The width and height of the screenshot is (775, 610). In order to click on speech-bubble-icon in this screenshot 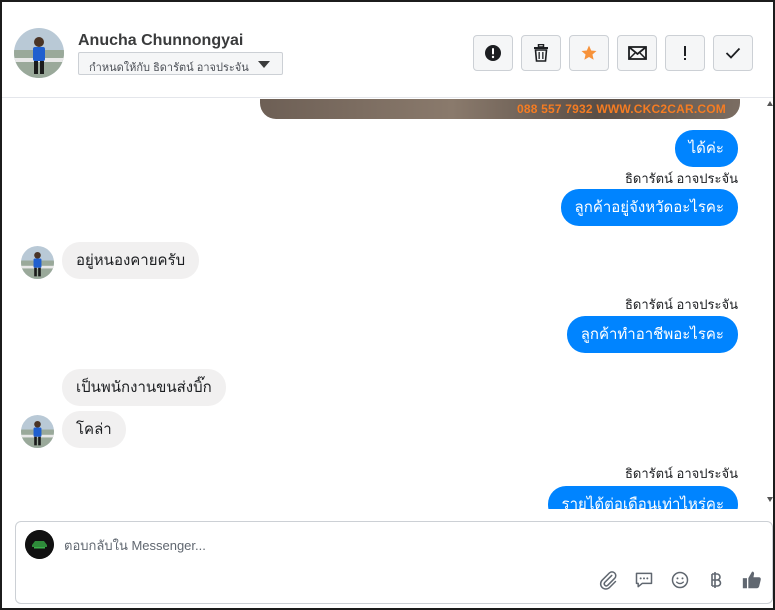, I will do `click(644, 580)`.